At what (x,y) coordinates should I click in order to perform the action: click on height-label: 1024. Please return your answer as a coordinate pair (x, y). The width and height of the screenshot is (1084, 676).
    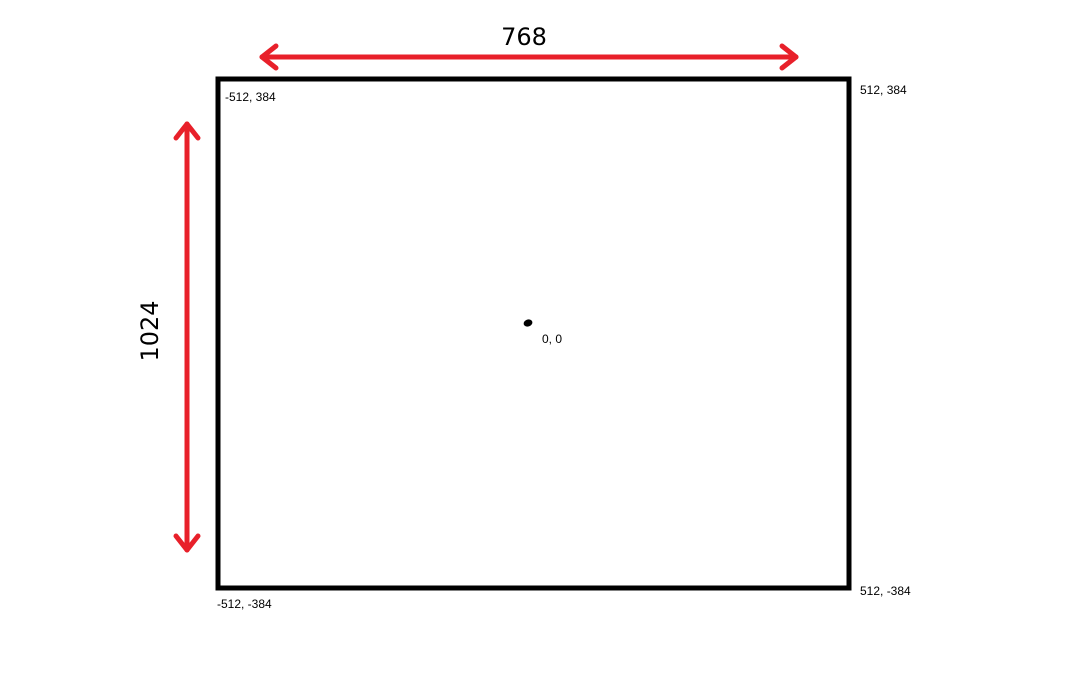
    Looking at the image, I should click on (150, 330).